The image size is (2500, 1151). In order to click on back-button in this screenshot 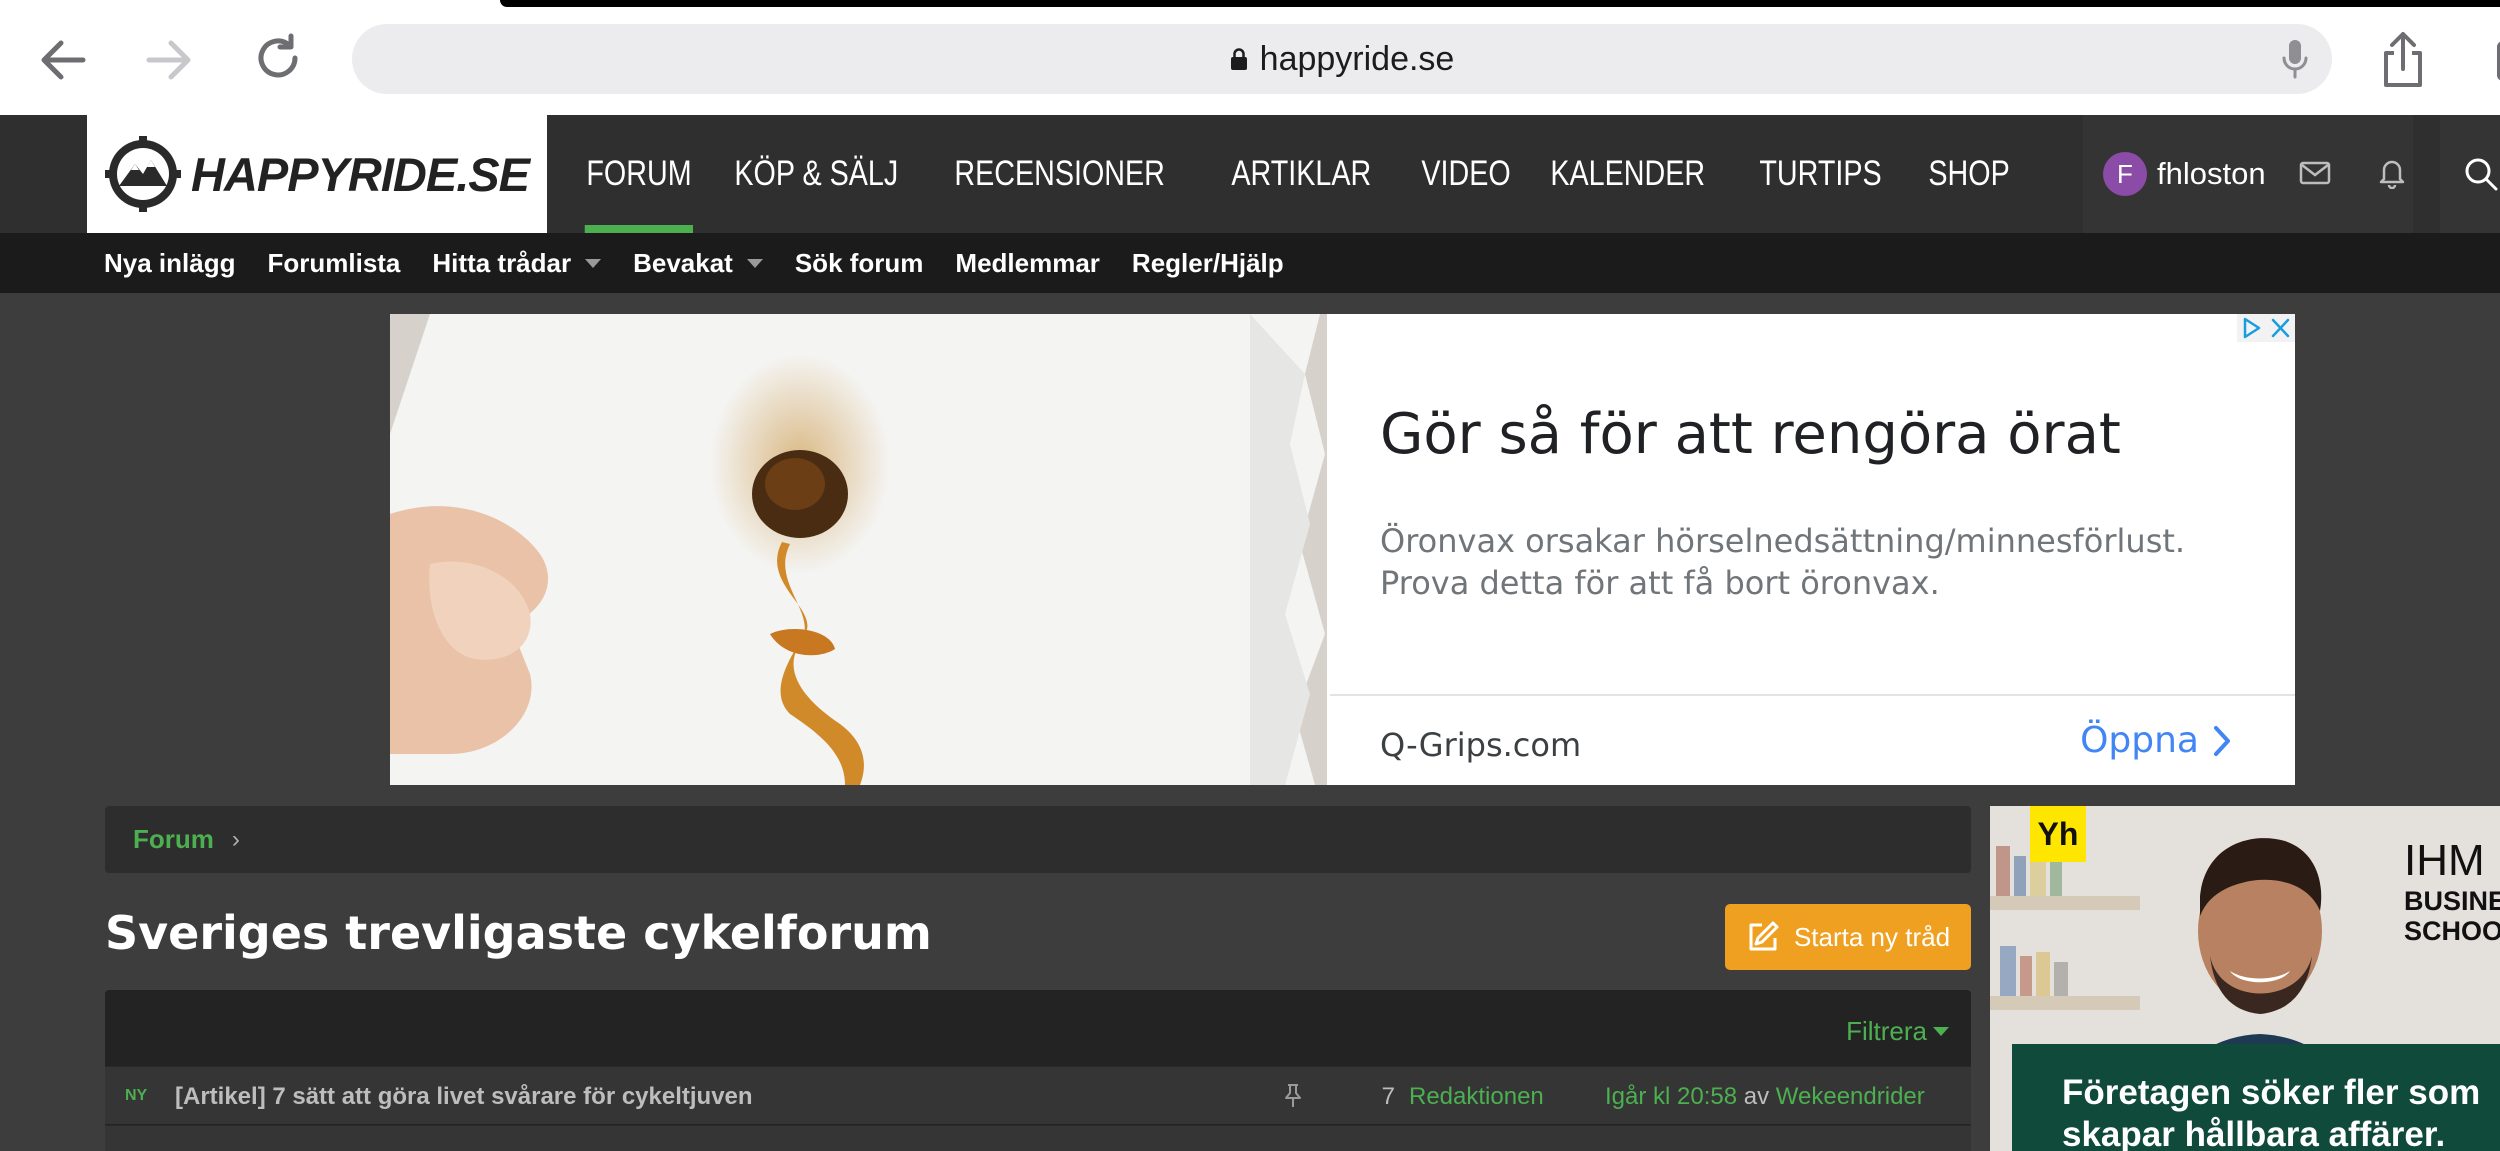, I will do `click(63, 60)`.